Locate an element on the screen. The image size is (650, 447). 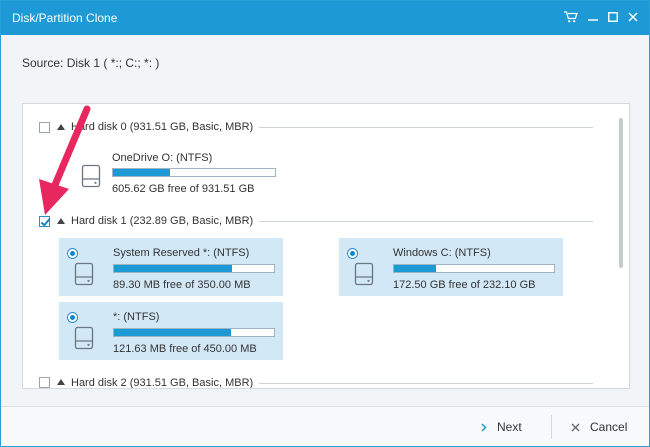
chevron-right-icon is located at coordinates (484, 427).